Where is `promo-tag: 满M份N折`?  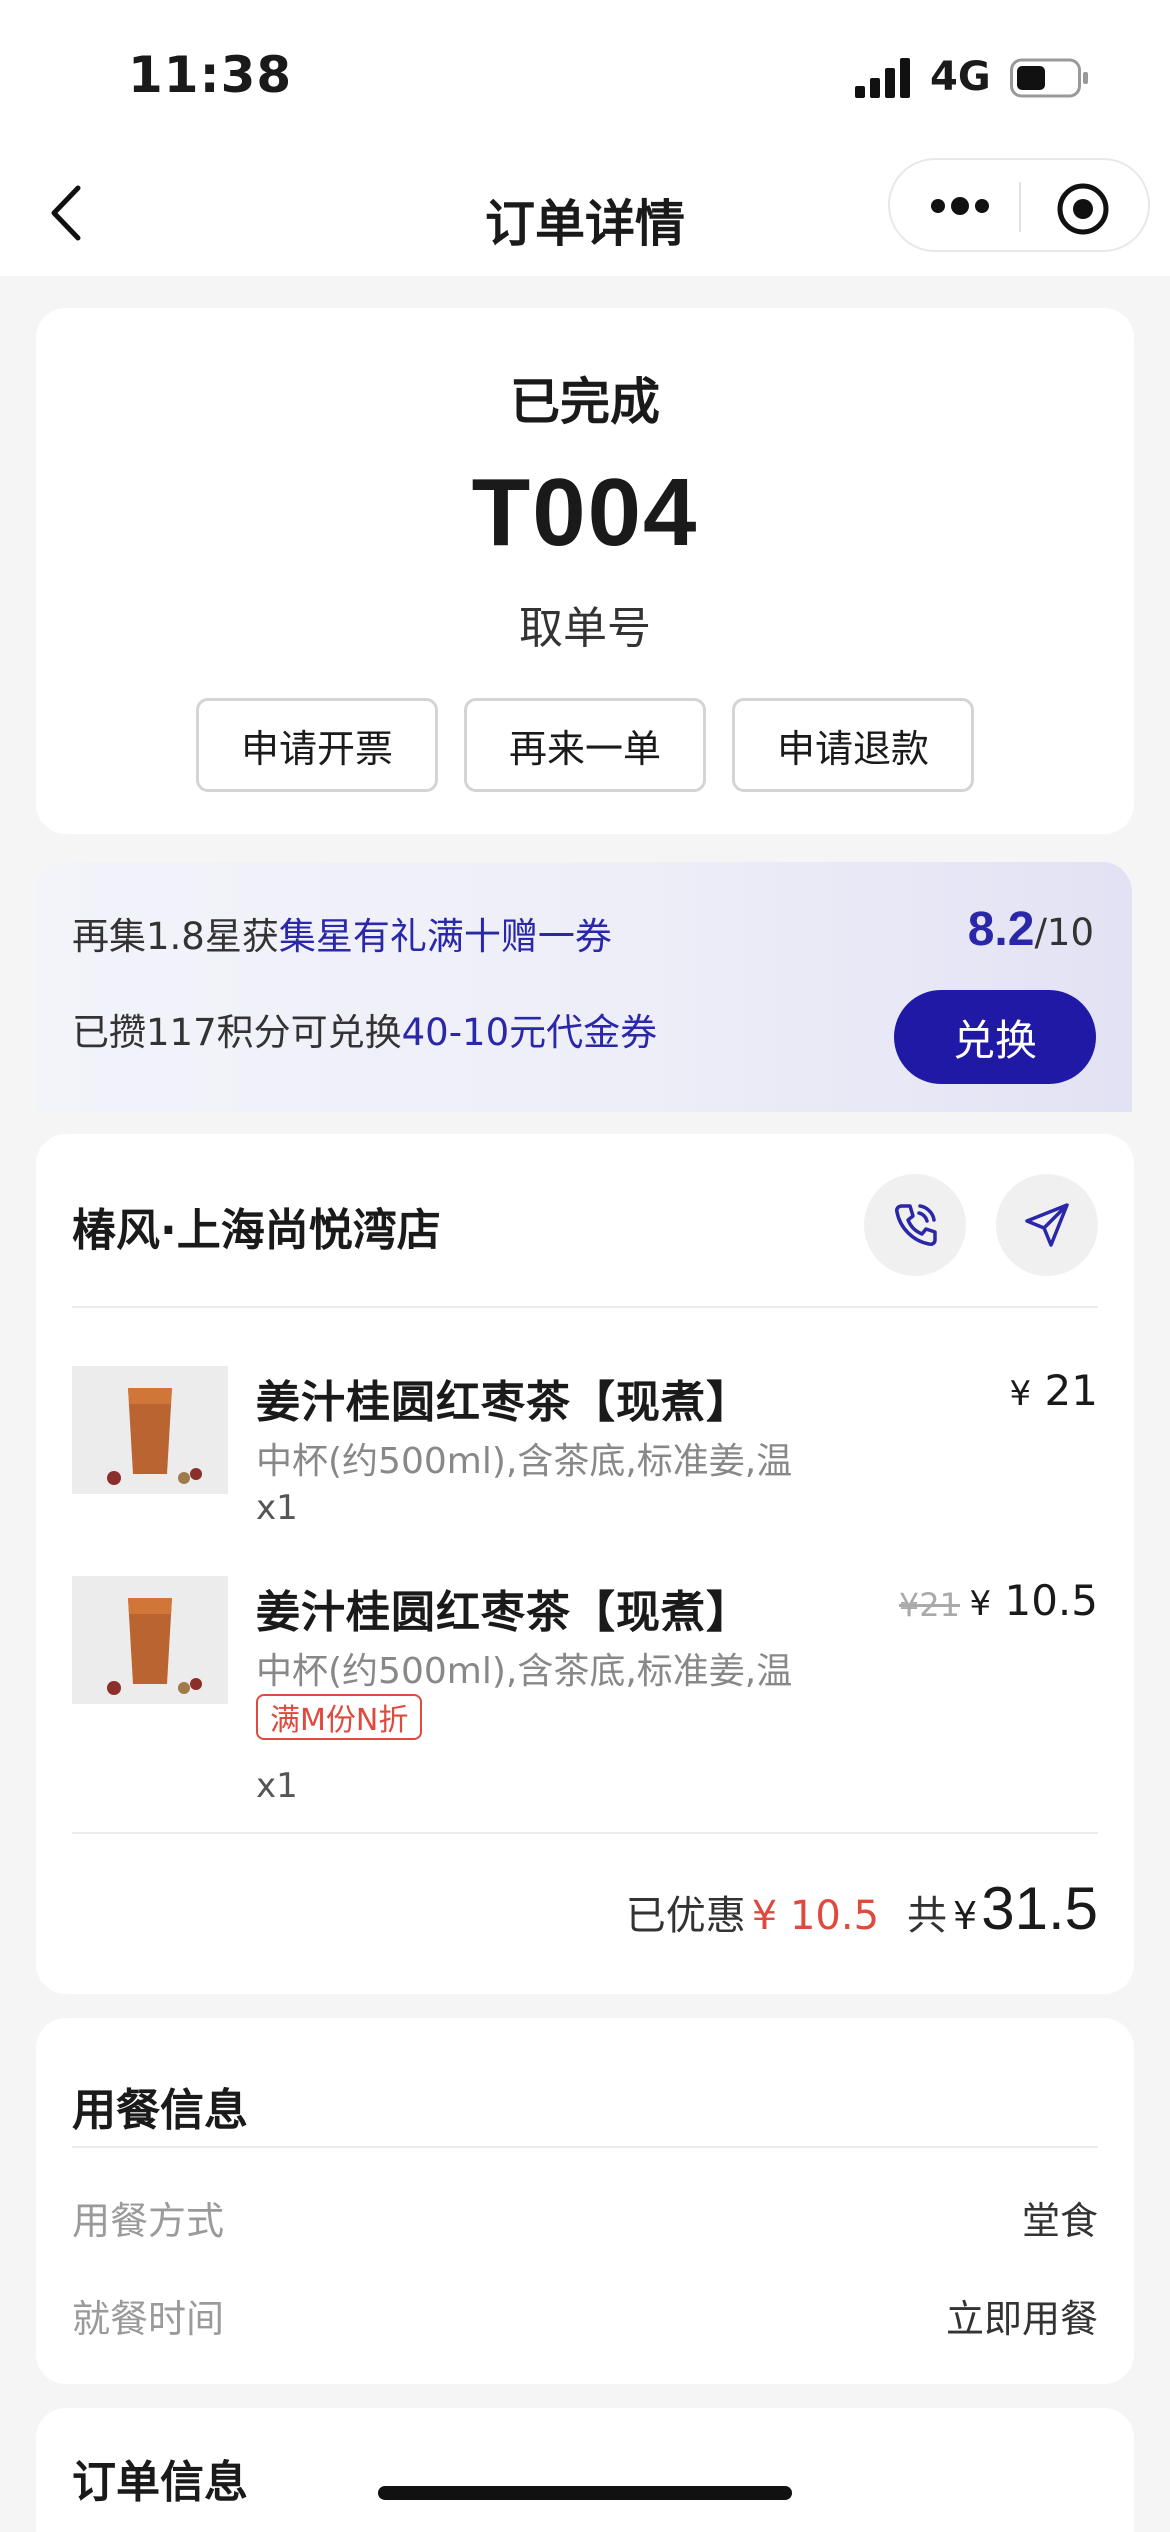
promo-tag: 满M份N折 is located at coordinates (339, 1717).